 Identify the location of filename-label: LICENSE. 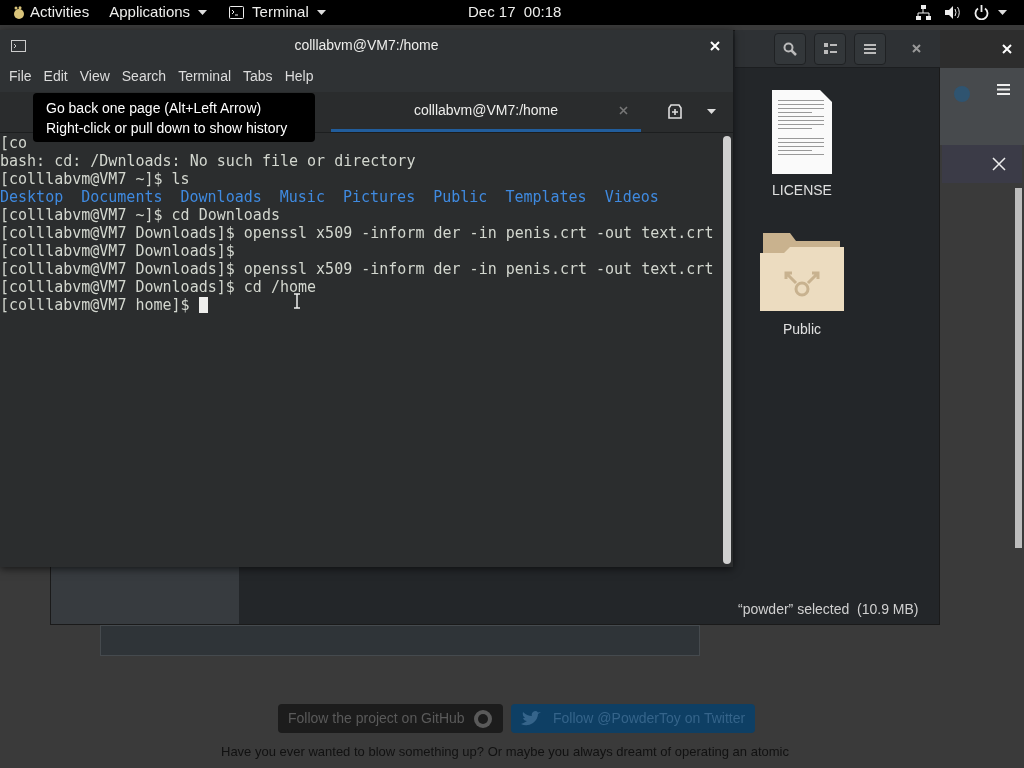
(802, 190).